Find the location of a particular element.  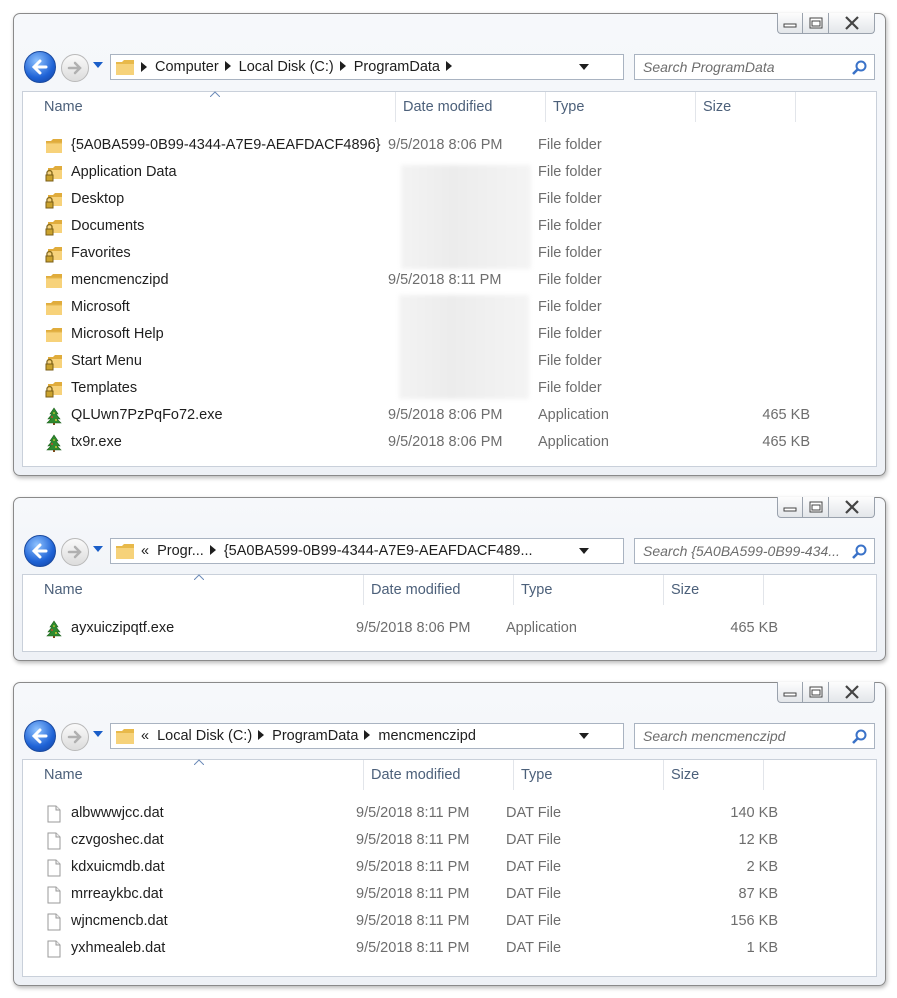

file-row: Microsoft Help File folder is located at coordinates (449, 334).